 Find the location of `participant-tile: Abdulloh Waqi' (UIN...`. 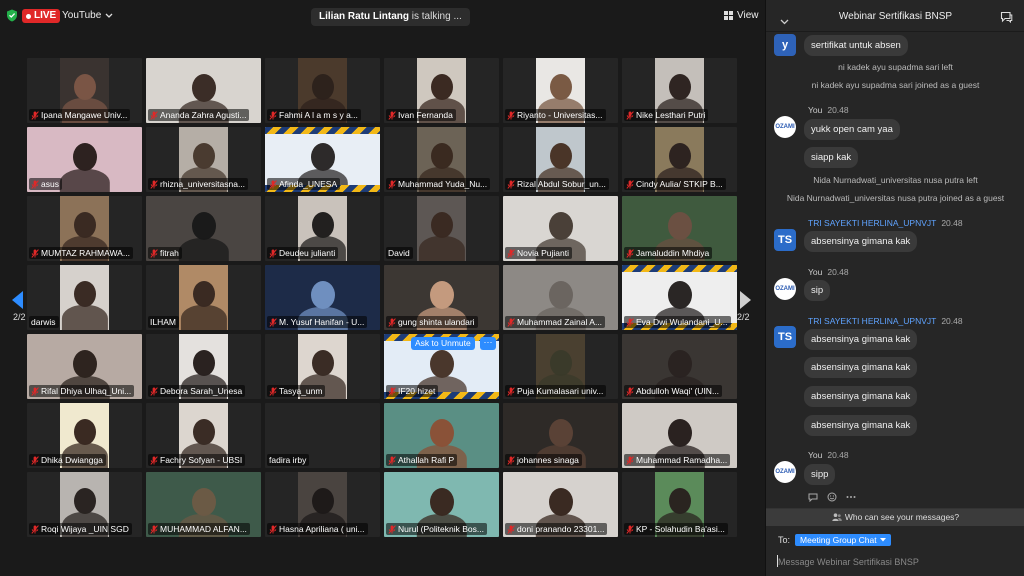

participant-tile: Abdulloh Waqi' (UIN... is located at coordinates (679, 366).